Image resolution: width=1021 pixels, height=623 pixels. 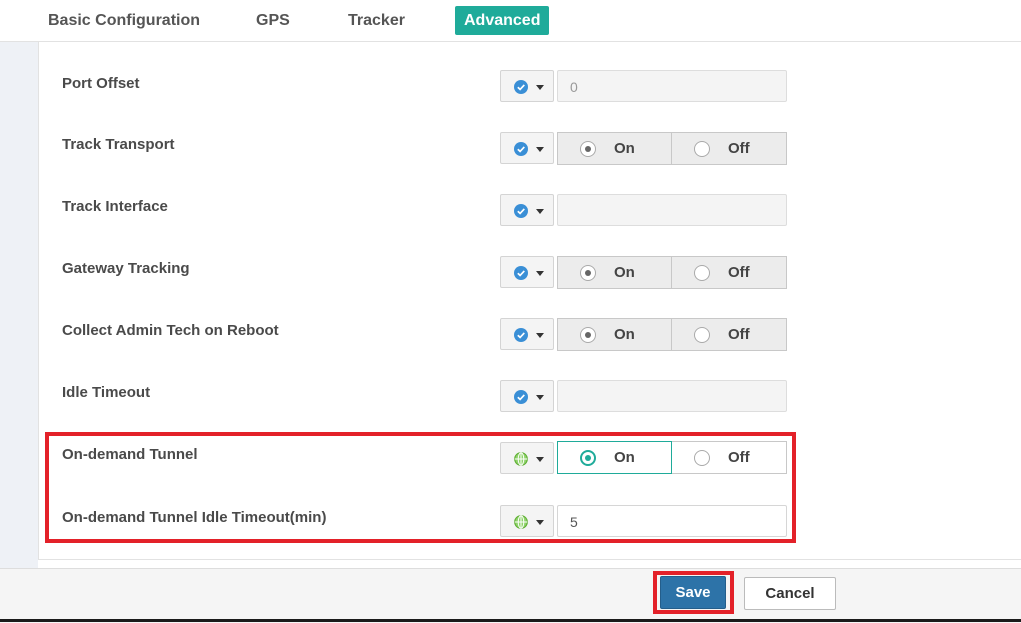 What do you see at coordinates (19, 305) in the screenshot?
I see `left-gutter` at bounding box center [19, 305].